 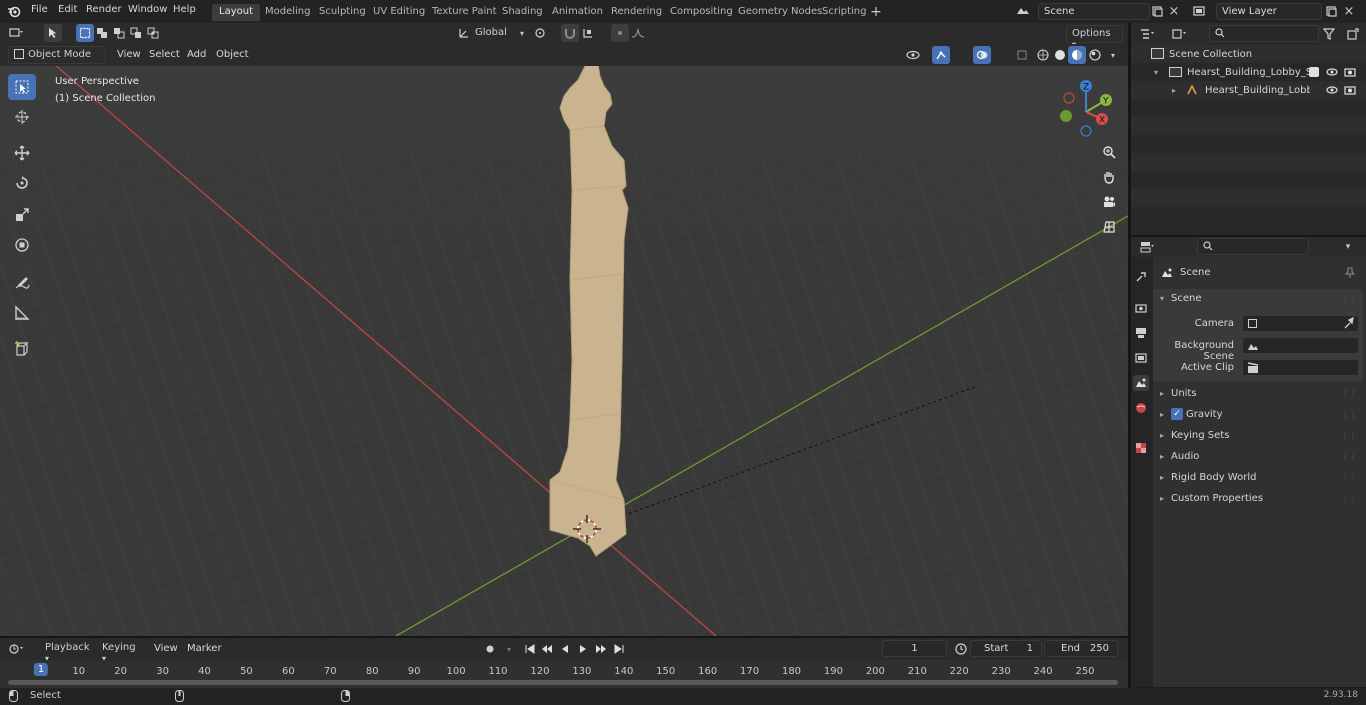 What do you see at coordinates (583, 649) in the screenshot?
I see `play-icon` at bounding box center [583, 649].